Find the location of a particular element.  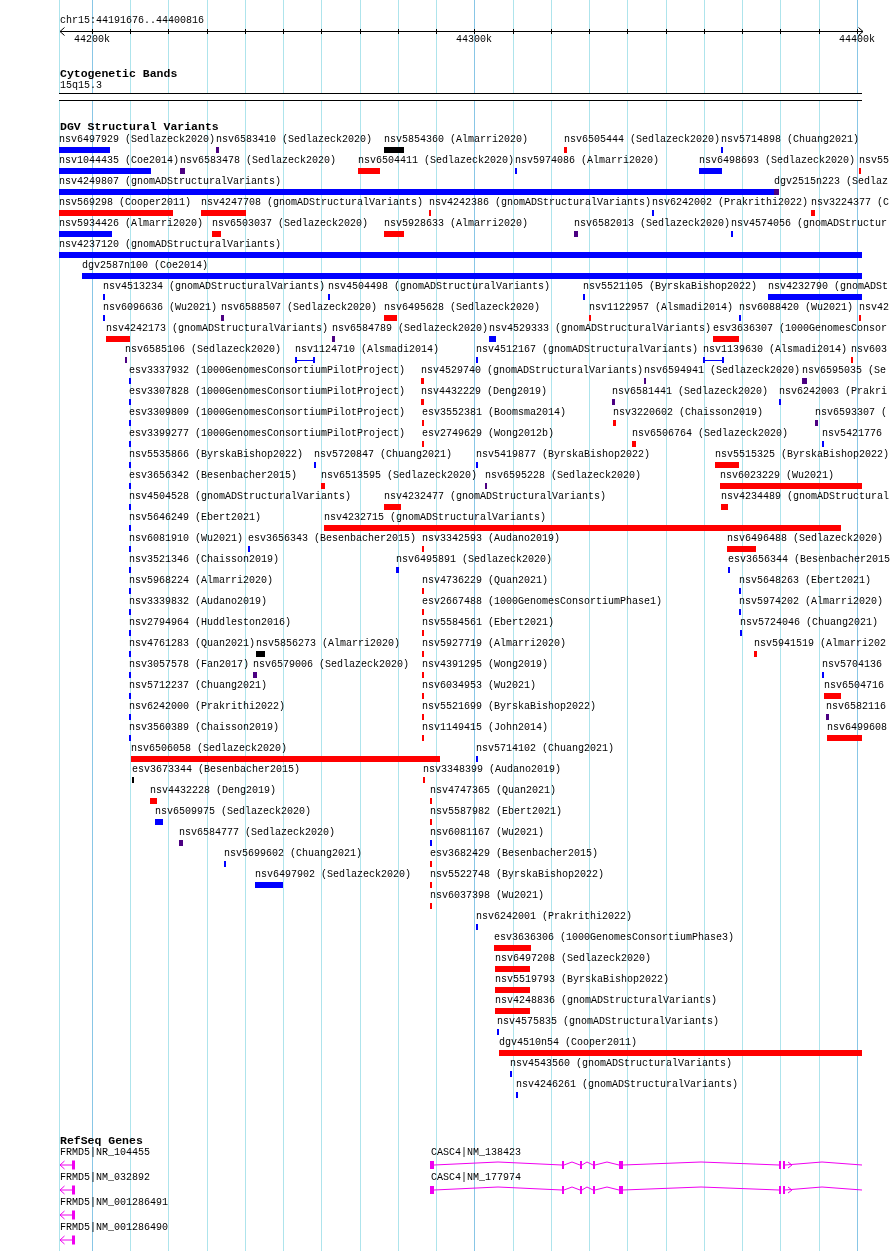

variant-label: nsv6497208 (Sedlazeck2020) is located at coordinates (573, 959).